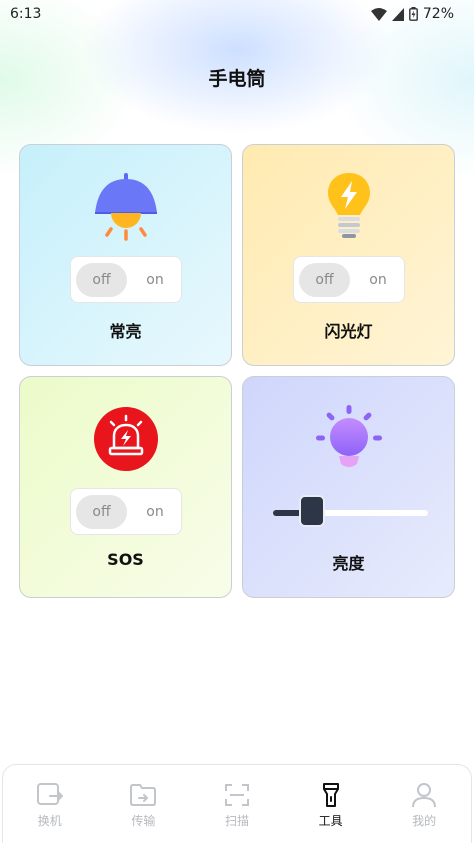  I want to click on bottom-nav: 换机 传输 扫描 工具 我的, so click(237, 803).